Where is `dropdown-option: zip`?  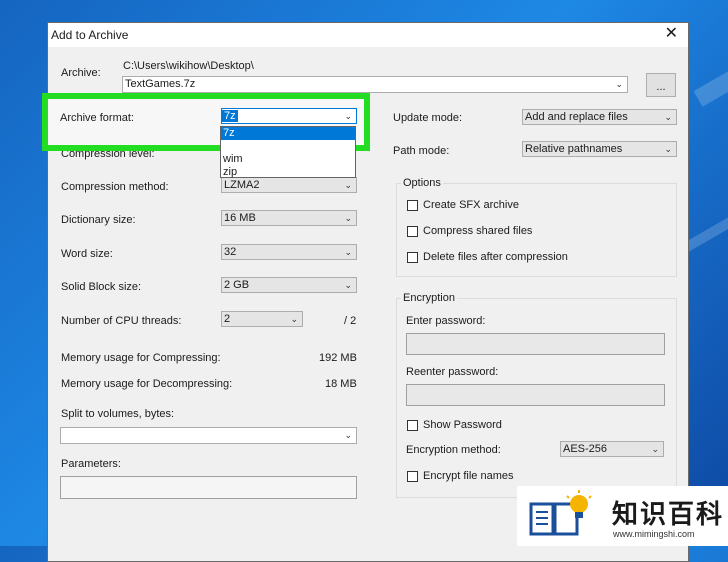
dropdown-option: zip is located at coordinates (288, 172).